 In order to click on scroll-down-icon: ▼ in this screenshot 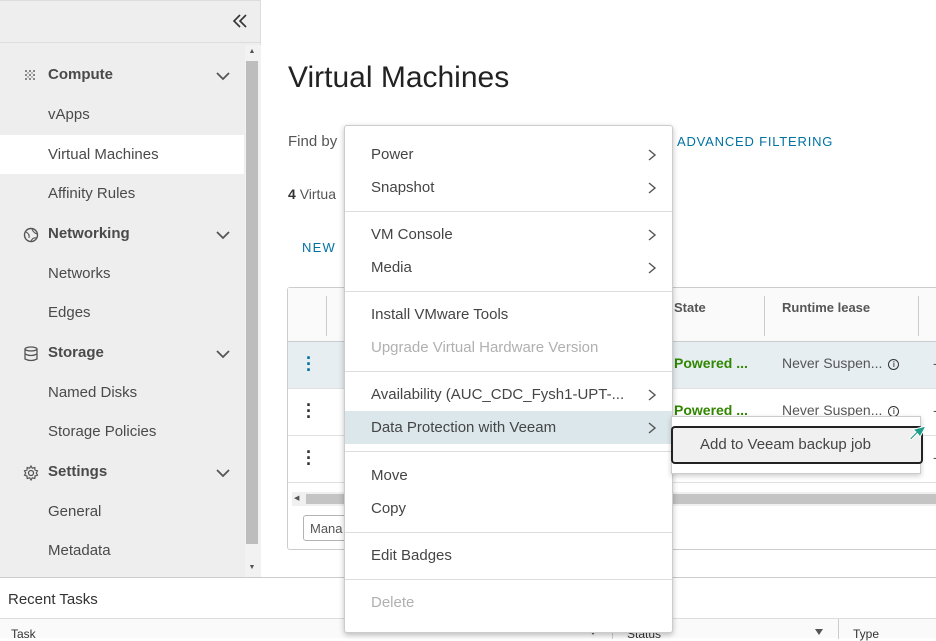, I will do `click(252, 568)`.